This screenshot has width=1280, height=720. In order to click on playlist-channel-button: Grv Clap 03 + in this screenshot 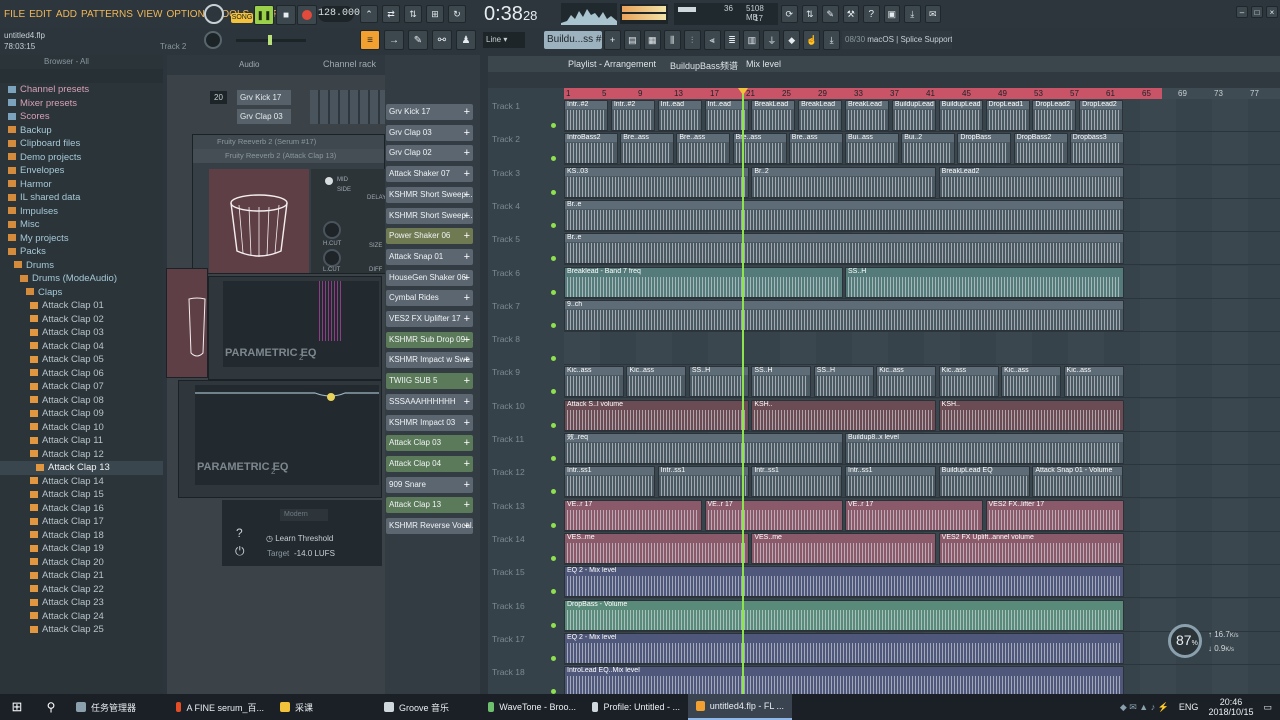, I will do `click(429, 132)`.